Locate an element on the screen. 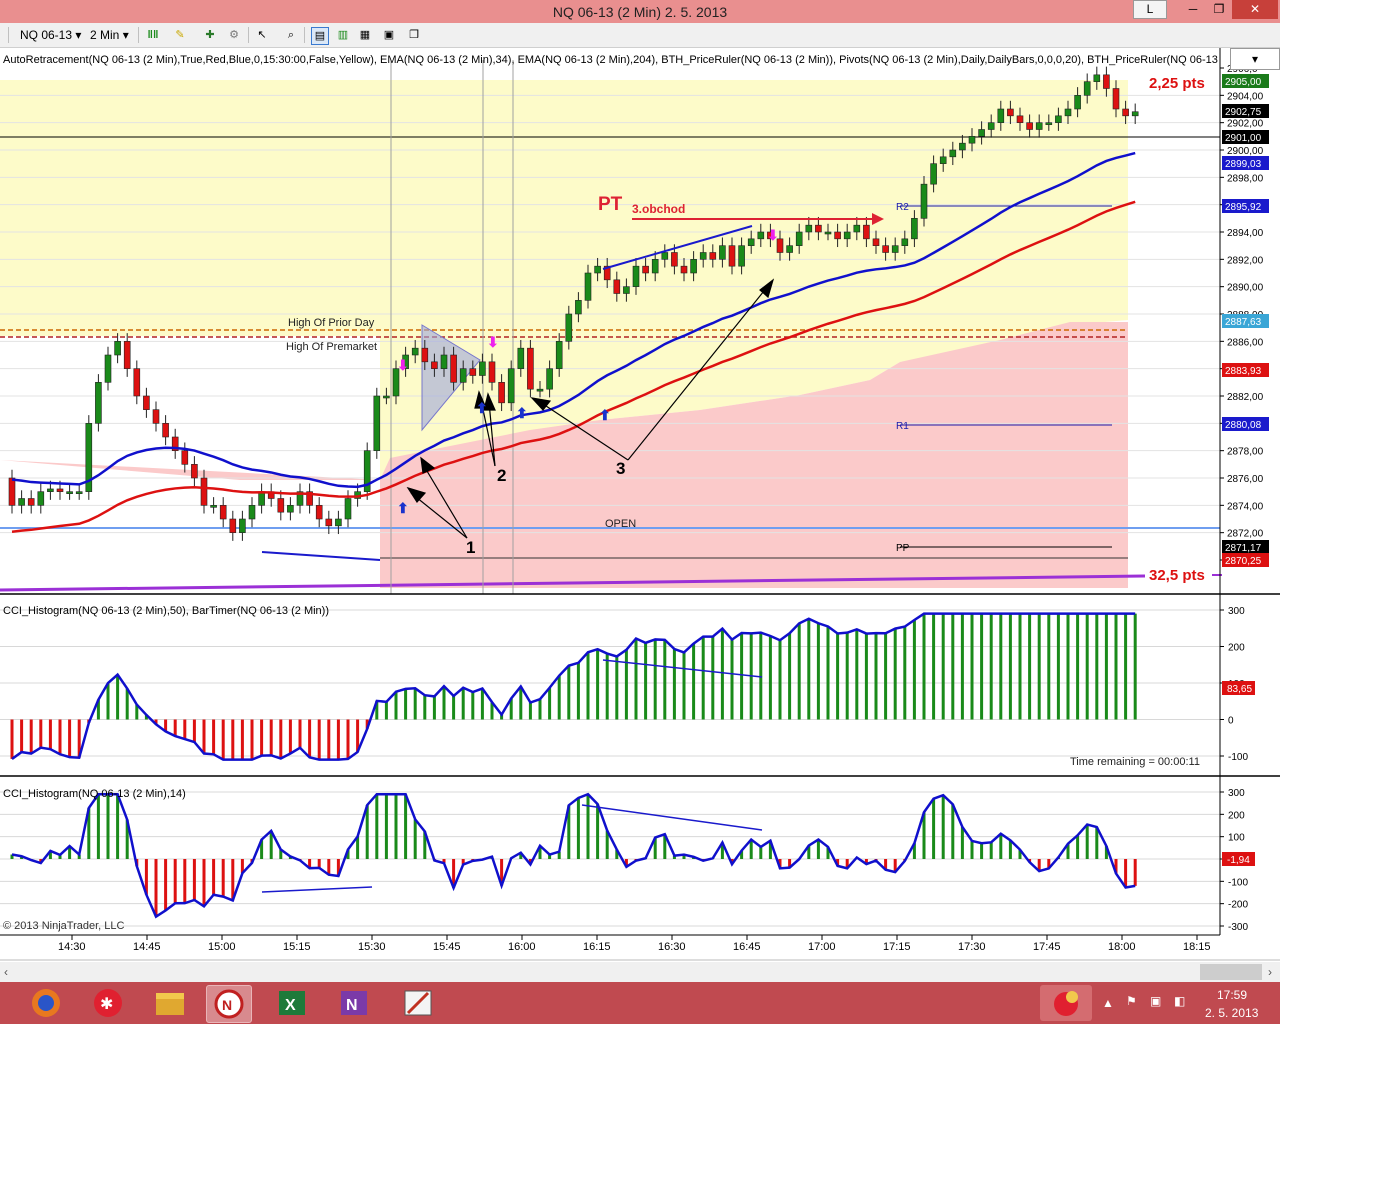 The width and height of the screenshot is (1374, 1188). onenote-icon: N is located at coordinates (354, 1003).